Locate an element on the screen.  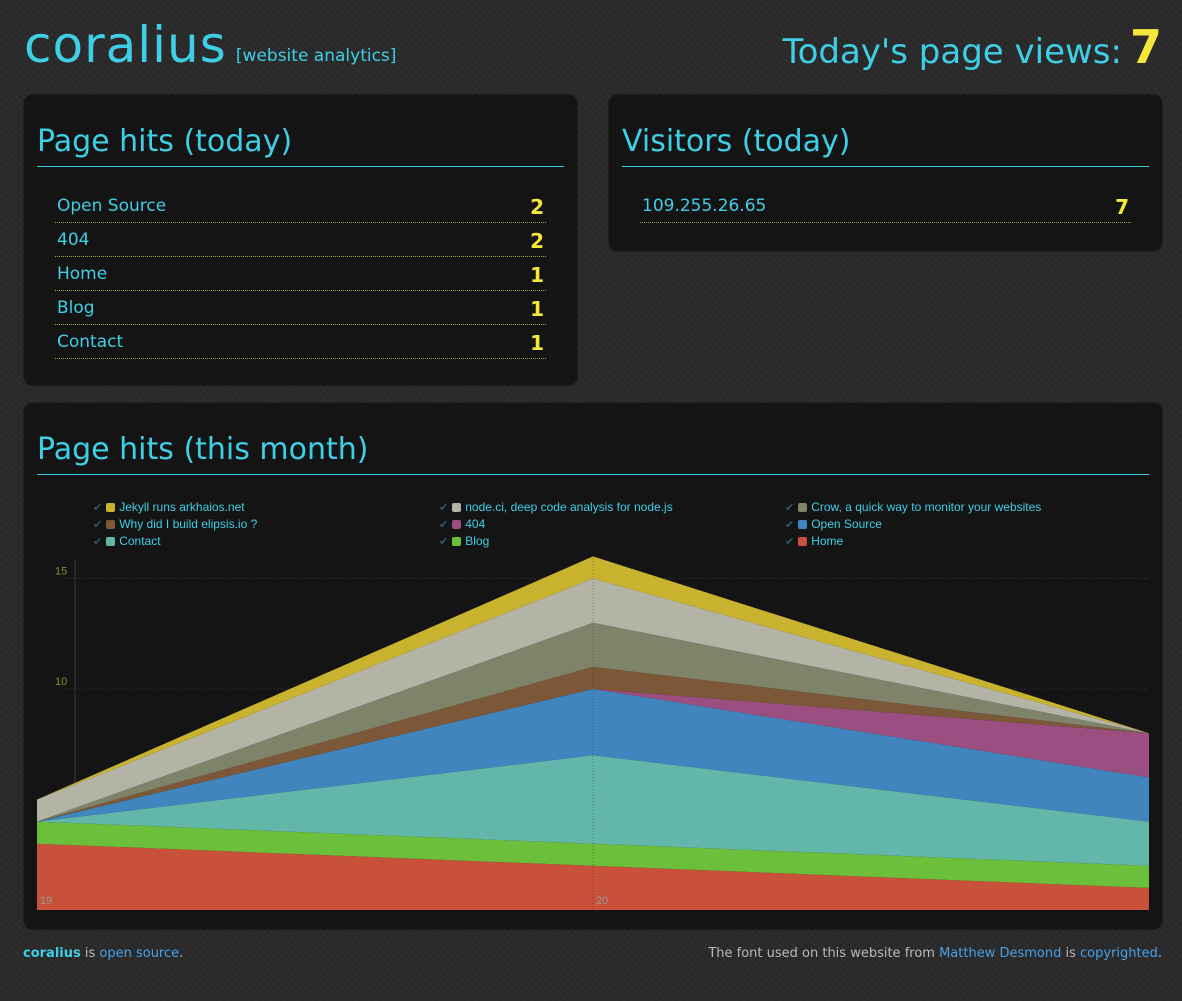
visit-count: 7 is located at coordinates (1122, 207).